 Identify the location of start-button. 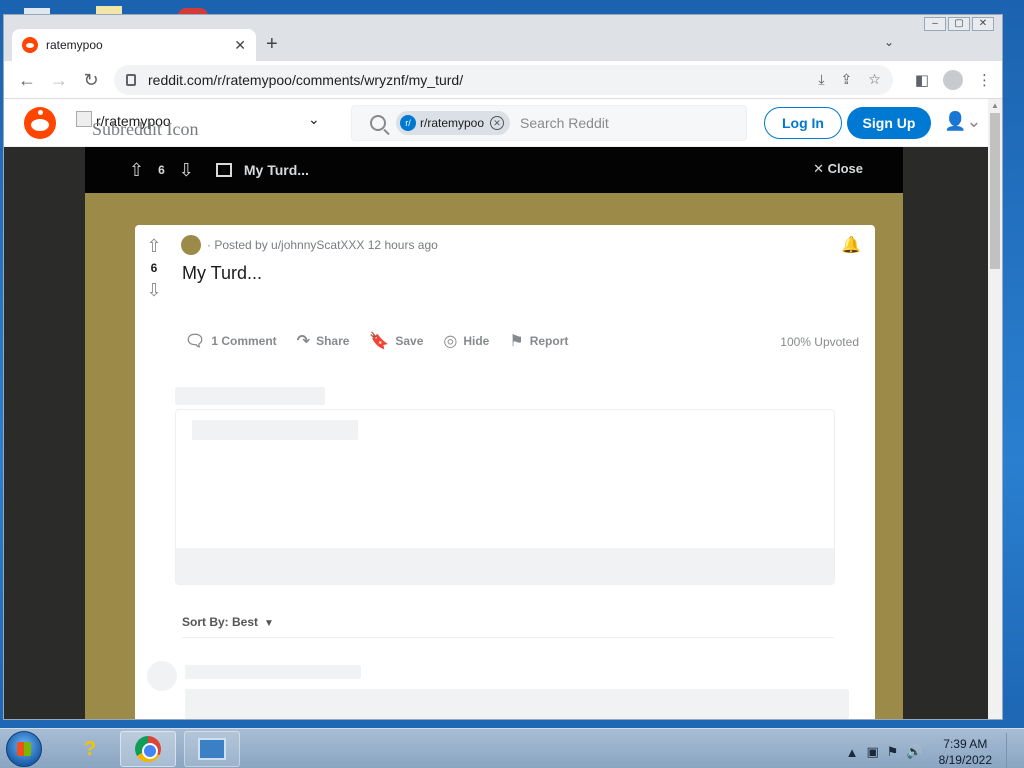
(24, 749).